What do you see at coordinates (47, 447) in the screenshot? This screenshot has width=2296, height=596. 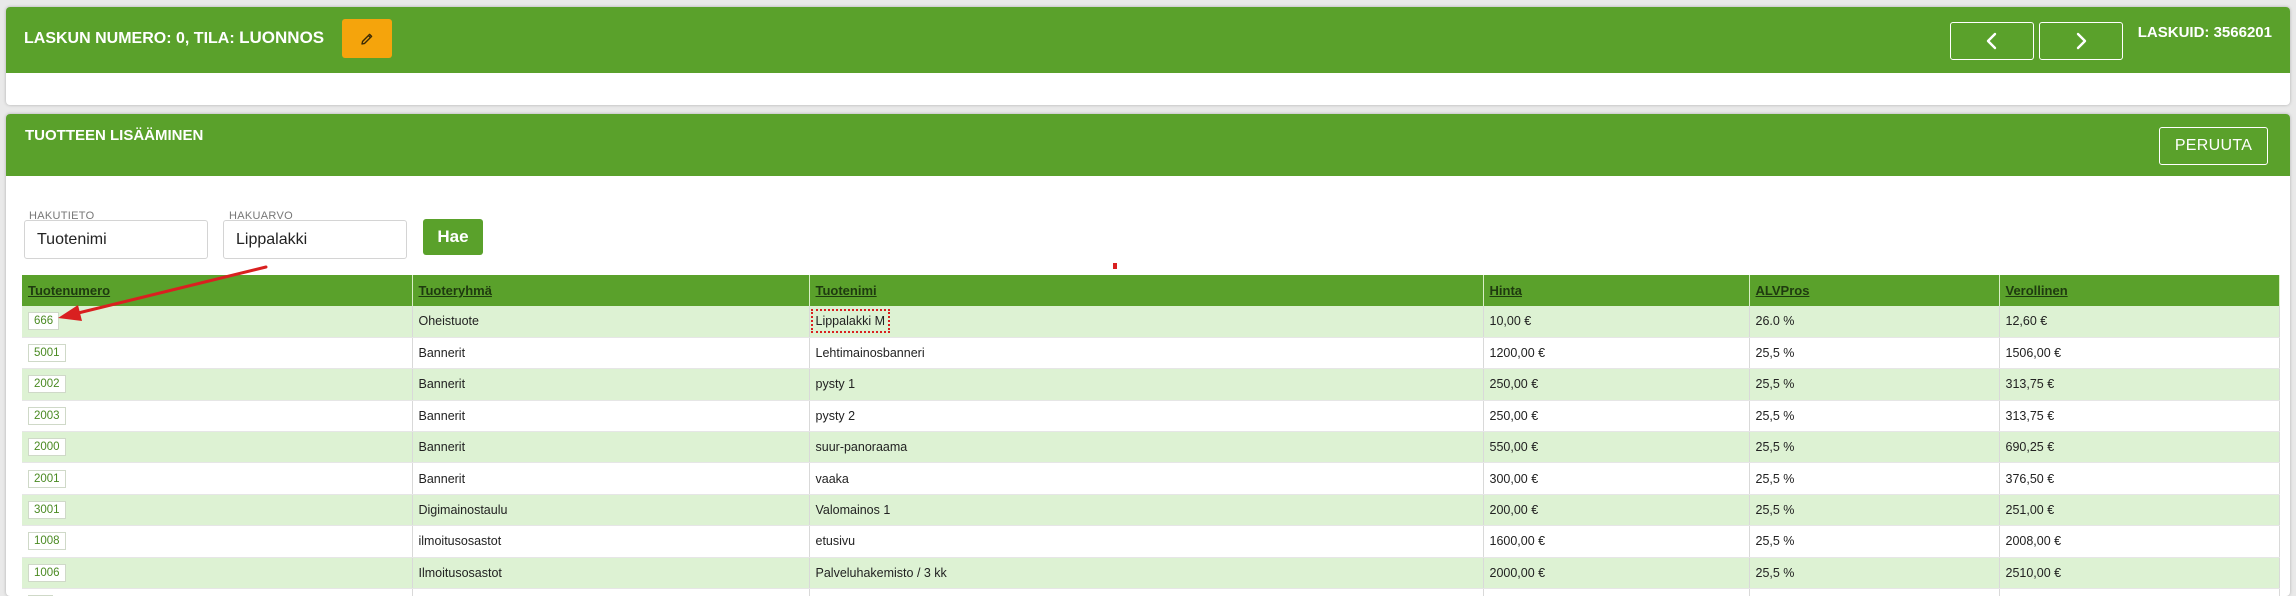 I see `product-code-link: 2000` at bounding box center [47, 447].